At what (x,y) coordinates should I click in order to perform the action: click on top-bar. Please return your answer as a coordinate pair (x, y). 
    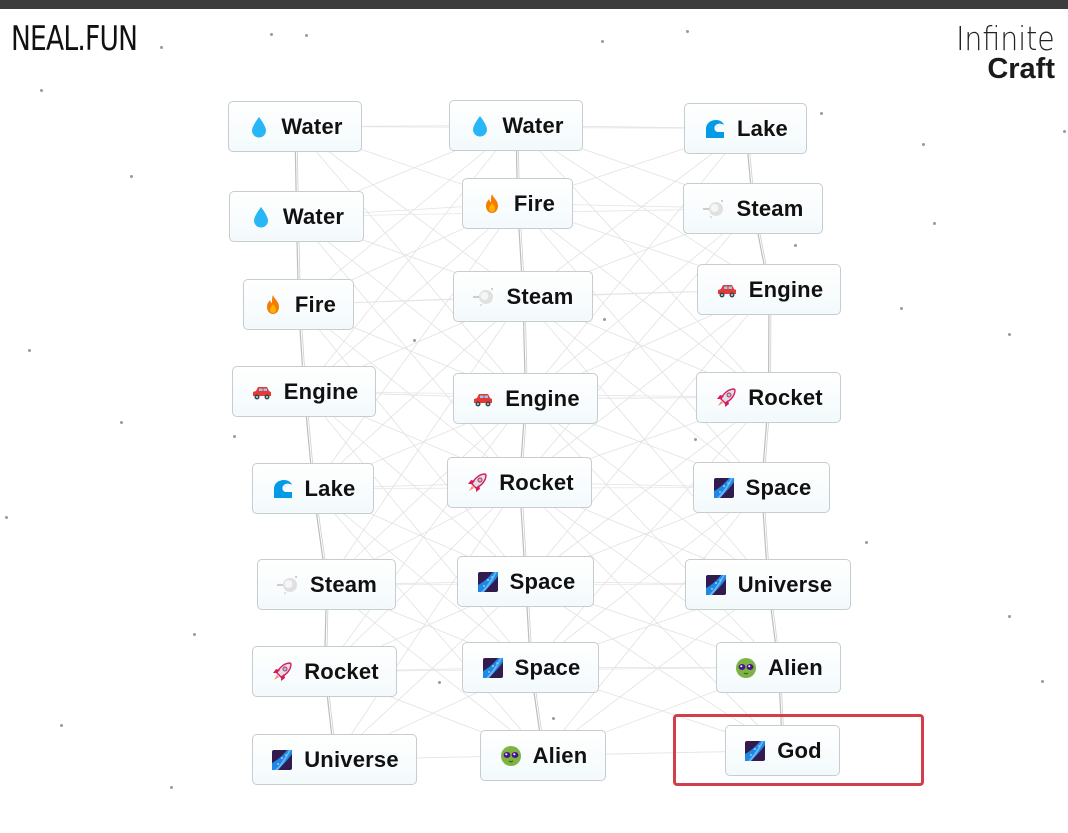
    Looking at the image, I should click on (534, 4).